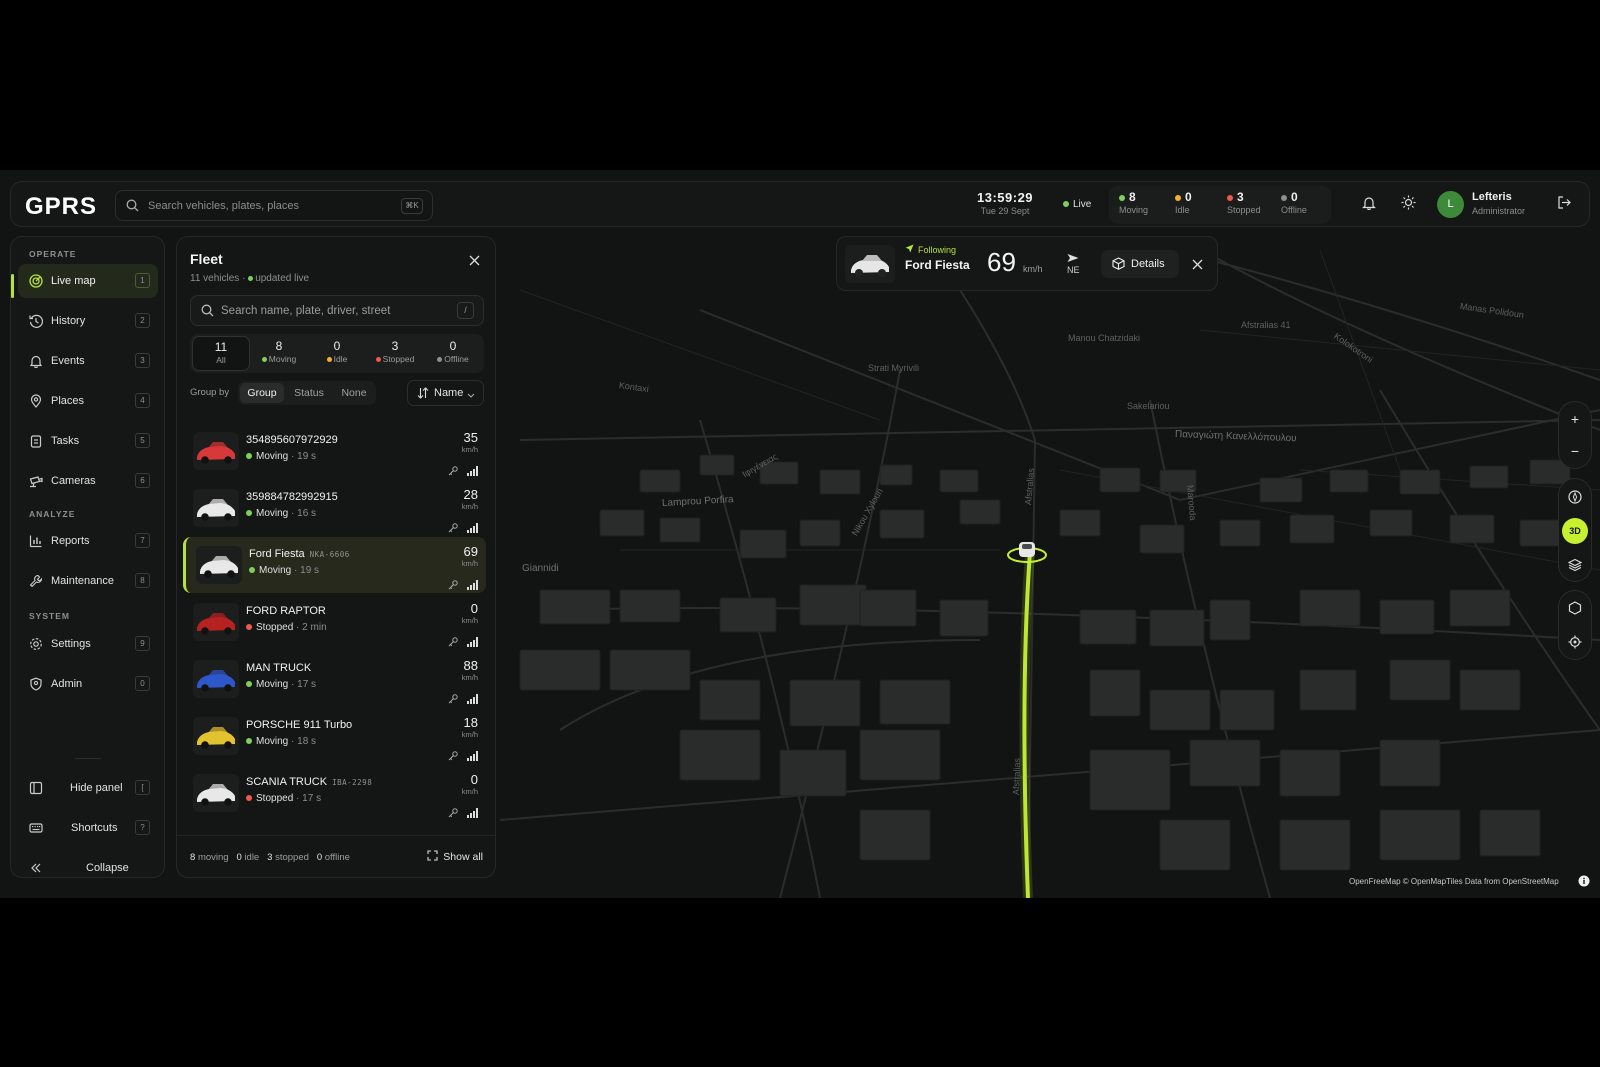 The height and width of the screenshot is (1067, 1600). Describe the element at coordinates (1244, 210) in the screenshot. I see `stat-label: Stopped` at that location.